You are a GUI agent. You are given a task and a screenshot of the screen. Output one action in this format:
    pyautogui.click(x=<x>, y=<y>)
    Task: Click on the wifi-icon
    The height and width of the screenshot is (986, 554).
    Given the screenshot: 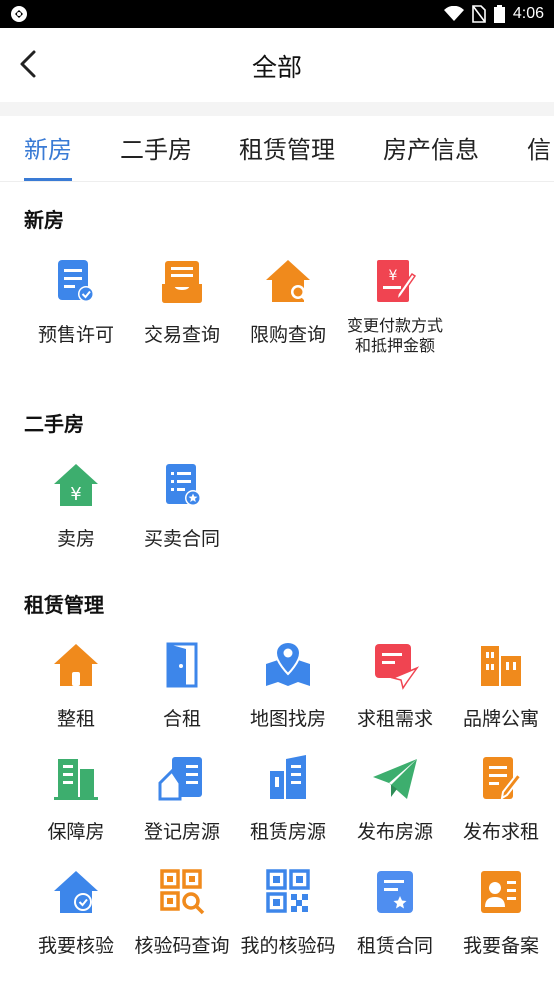 What is the action you would take?
    pyautogui.click(x=453, y=13)
    